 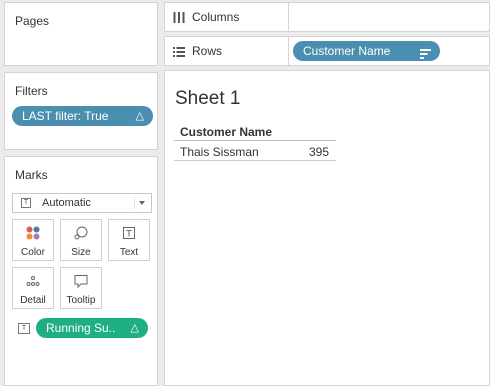 I want to click on mark-type-label: Automatic, so click(x=66, y=203).